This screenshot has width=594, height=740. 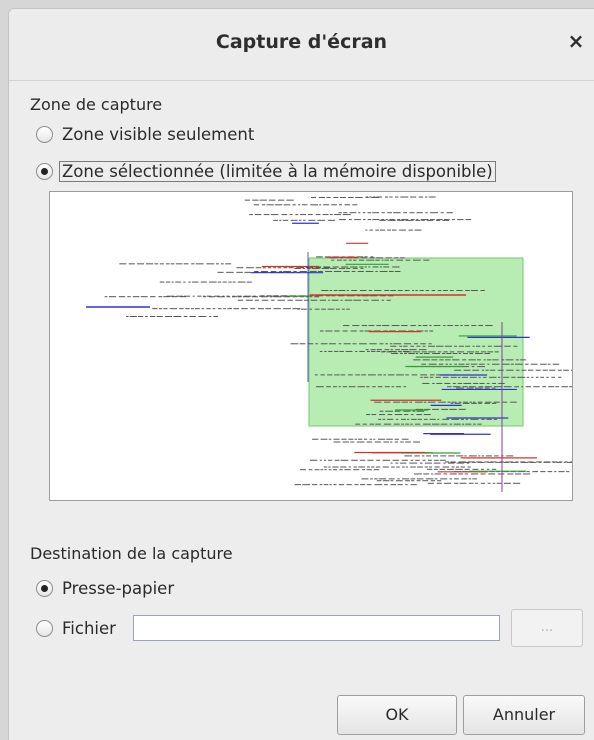 What do you see at coordinates (397, 715) in the screenshot?
I see `ok-button: OK` at bounding box center [397, 715].